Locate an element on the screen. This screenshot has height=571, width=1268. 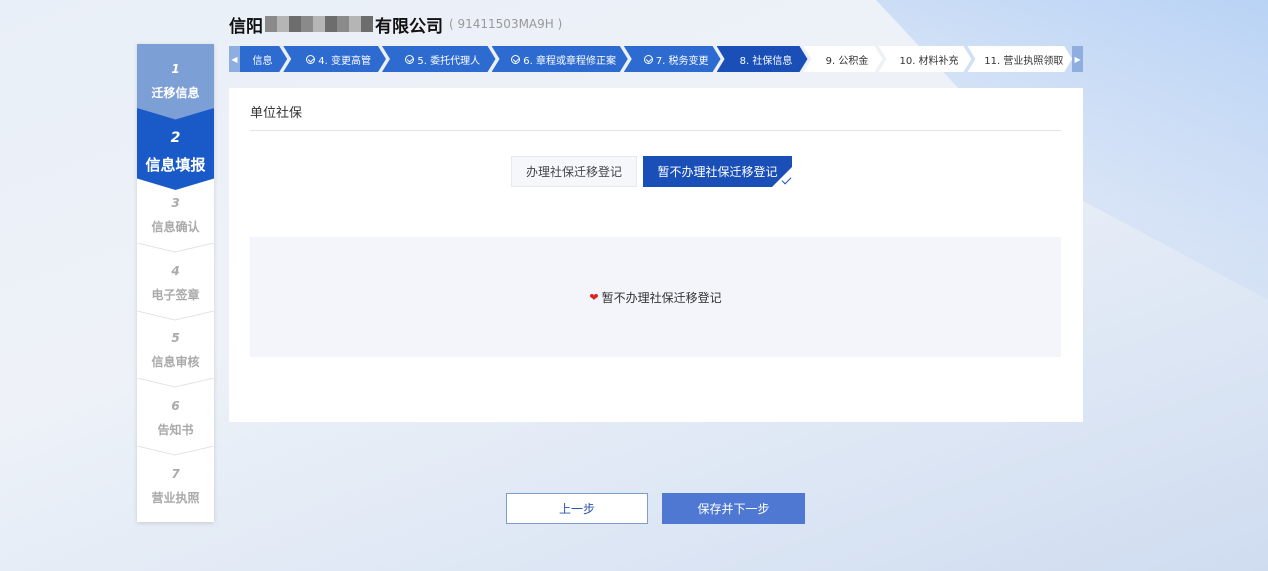
tab-label: 5. 委托代理人 is located at coordinates (449, 61).